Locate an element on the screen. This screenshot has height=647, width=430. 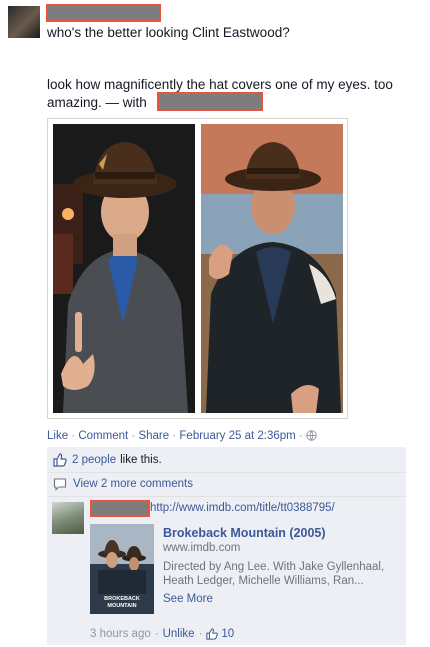
likes-count-link: 2 people is located at coordinates (94, 460).